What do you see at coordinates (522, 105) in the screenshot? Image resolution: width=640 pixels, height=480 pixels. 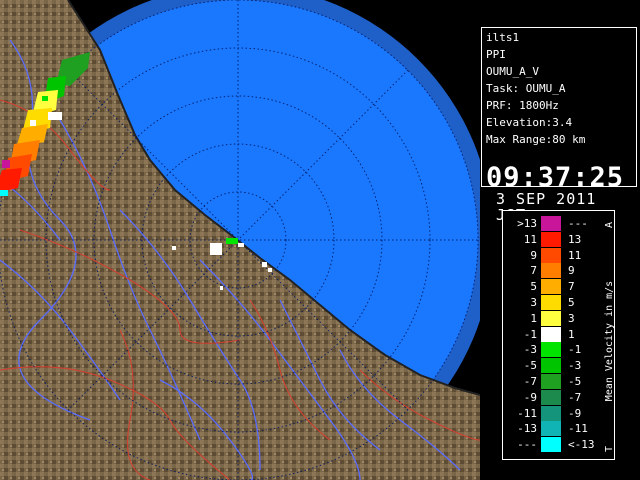 I see `prf-label: PRF: 1800Hz` at bounding box center [522, 105].